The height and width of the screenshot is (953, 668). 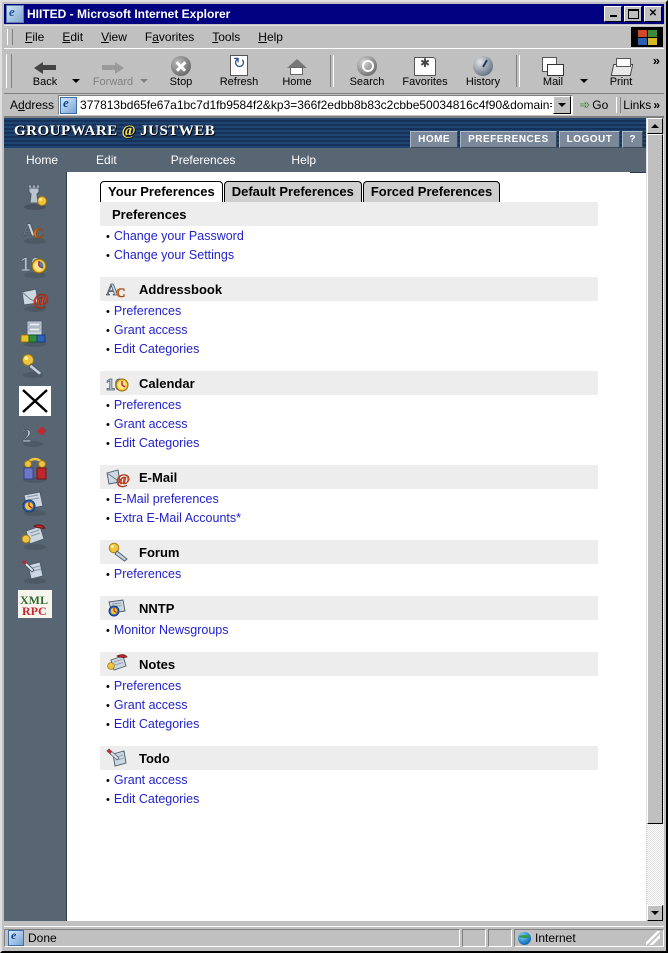 What do you see at coordinates (147, 311) in the screenshot?
I see `link-addressbook-preferences: Preferences` at bounding box center [147, 311].